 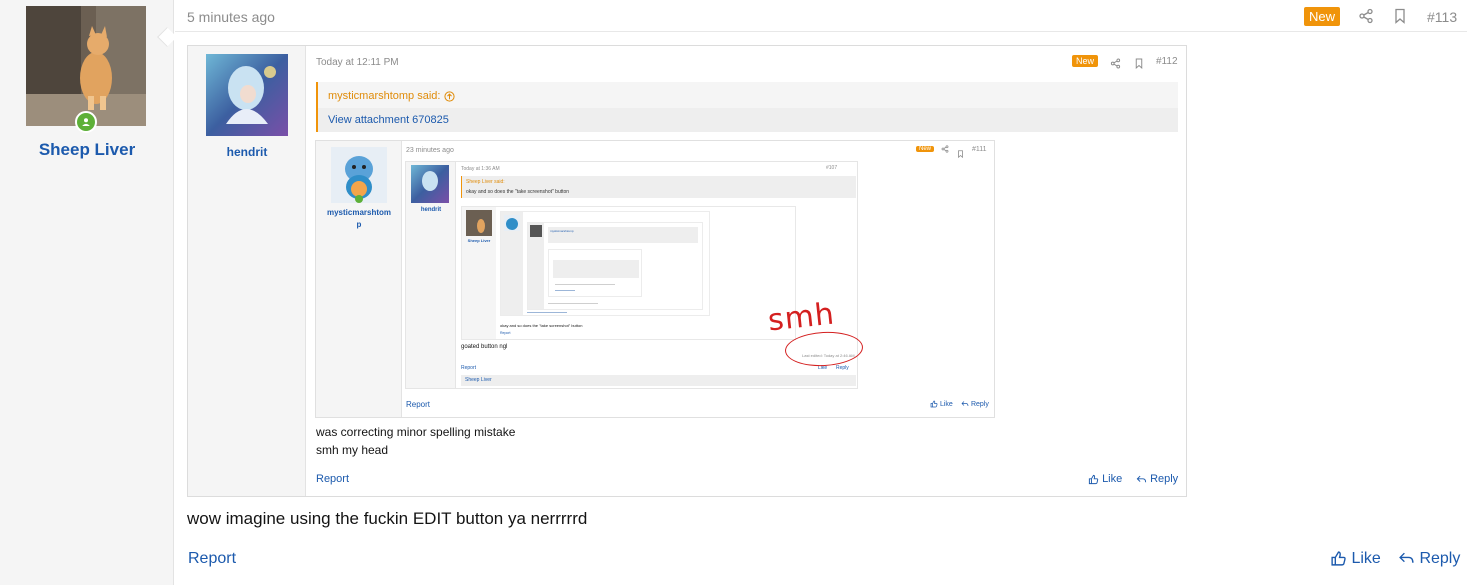 What do you see at coordinates (485, 182) in the screenshot?
I see `quote-author-label: Sheep Liver said:` at bounding box center [485, 182].